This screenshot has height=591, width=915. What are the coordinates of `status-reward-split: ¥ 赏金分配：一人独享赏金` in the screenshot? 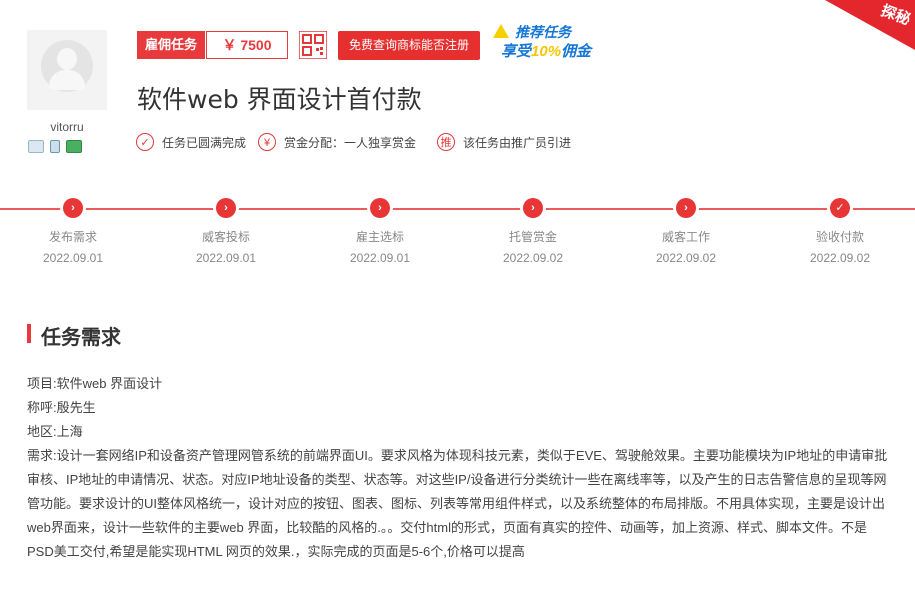 It's located at (337, 142).